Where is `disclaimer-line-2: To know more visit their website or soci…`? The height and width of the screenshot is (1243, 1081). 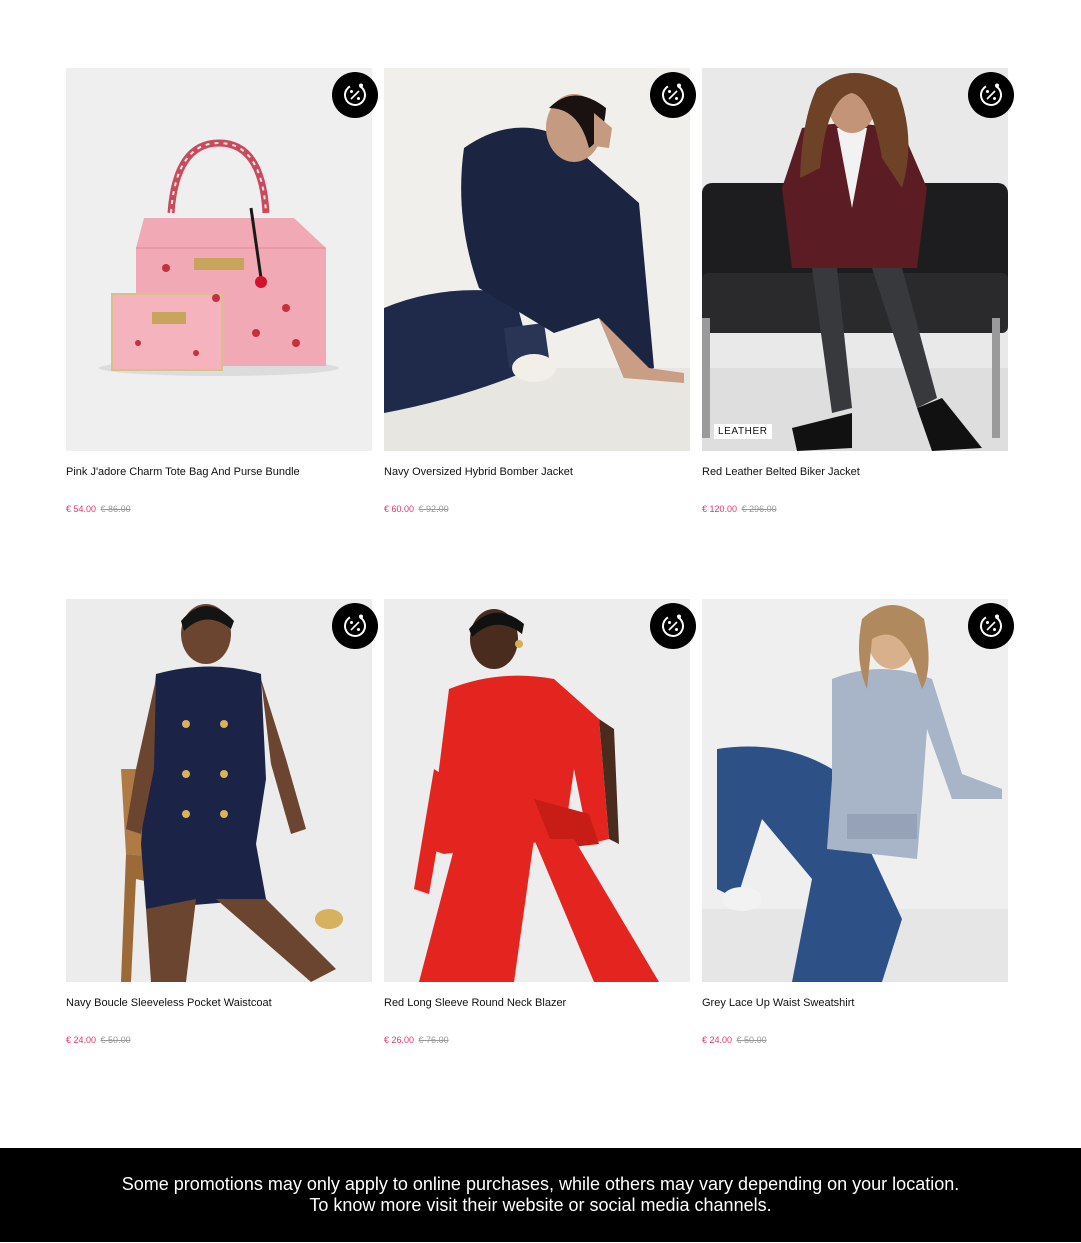
disclaimer-line-2: To know more visit their website or soci… is located at coordinates (540, 1205).